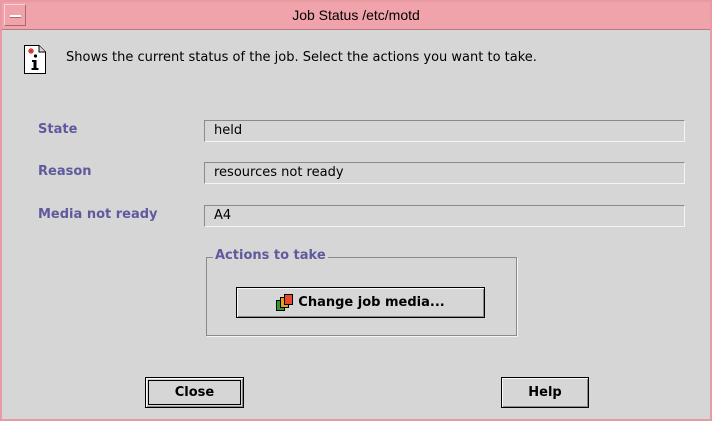 The width and height of the screenshot is (712, 423). I want to click on state-label: State, so click(58, 129).